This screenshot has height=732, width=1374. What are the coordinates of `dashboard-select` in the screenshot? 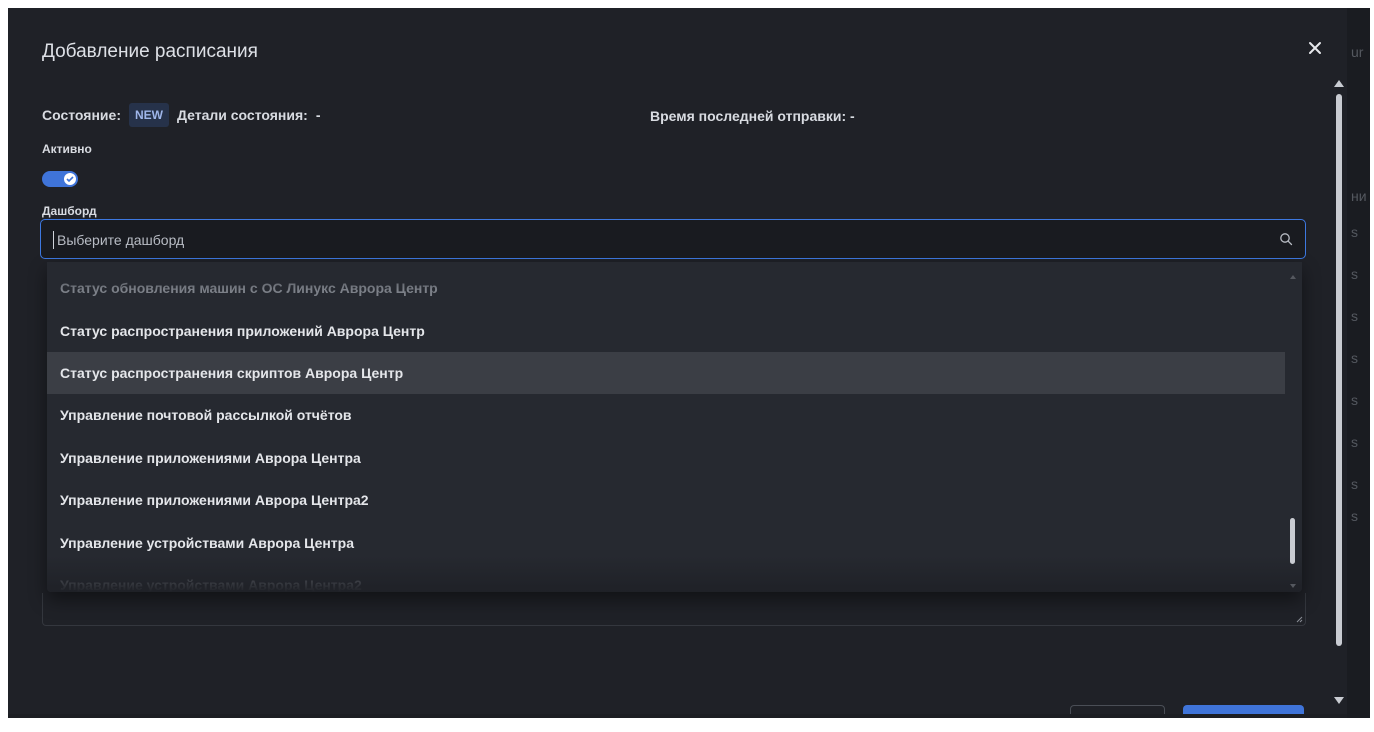 It's located at (673, 239).